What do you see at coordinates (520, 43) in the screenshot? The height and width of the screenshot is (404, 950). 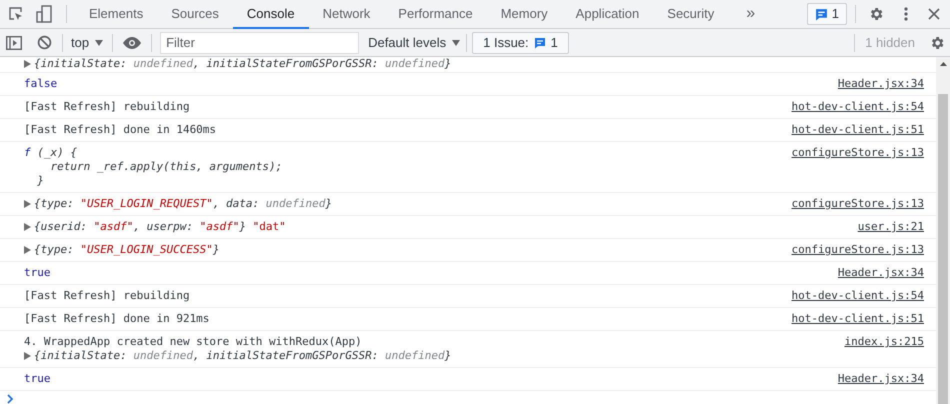 I see `issues-button: 1 Issue: 1` at bounding box center [520, 43].